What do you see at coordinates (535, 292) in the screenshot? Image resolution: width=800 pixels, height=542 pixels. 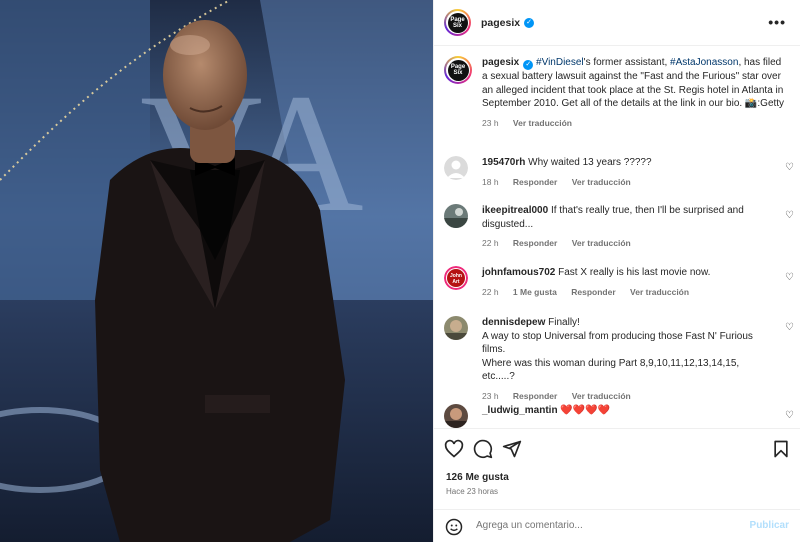 I see `comment-likes: 1 Me gusta` at bounding box center [535, 292].